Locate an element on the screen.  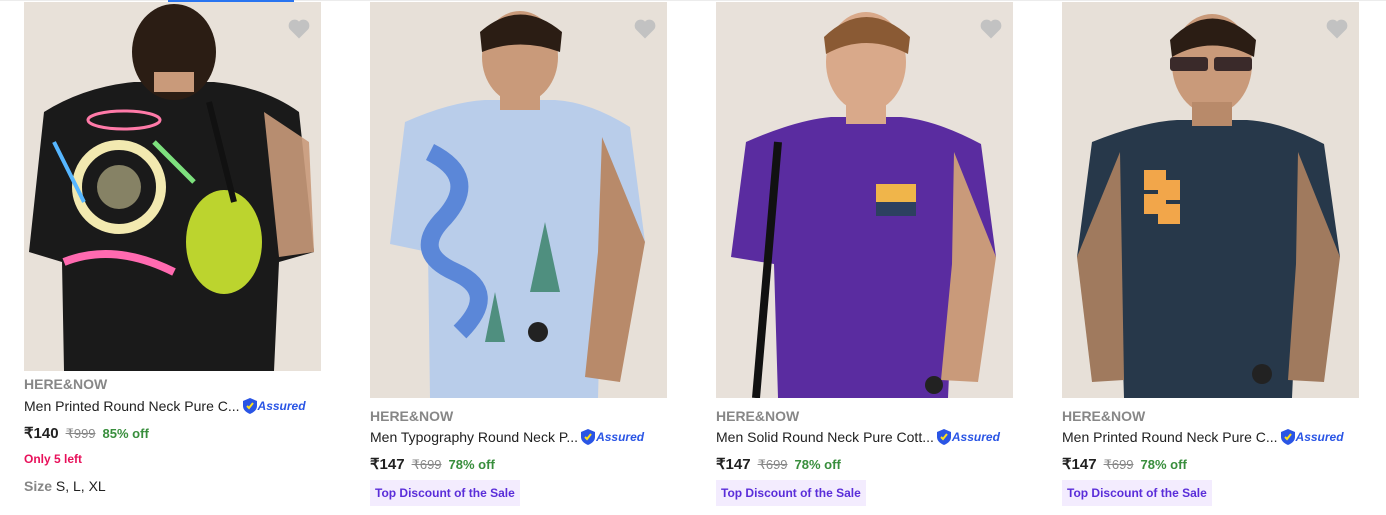
selling-price: ₹140 is located at coordinates (41, 433).